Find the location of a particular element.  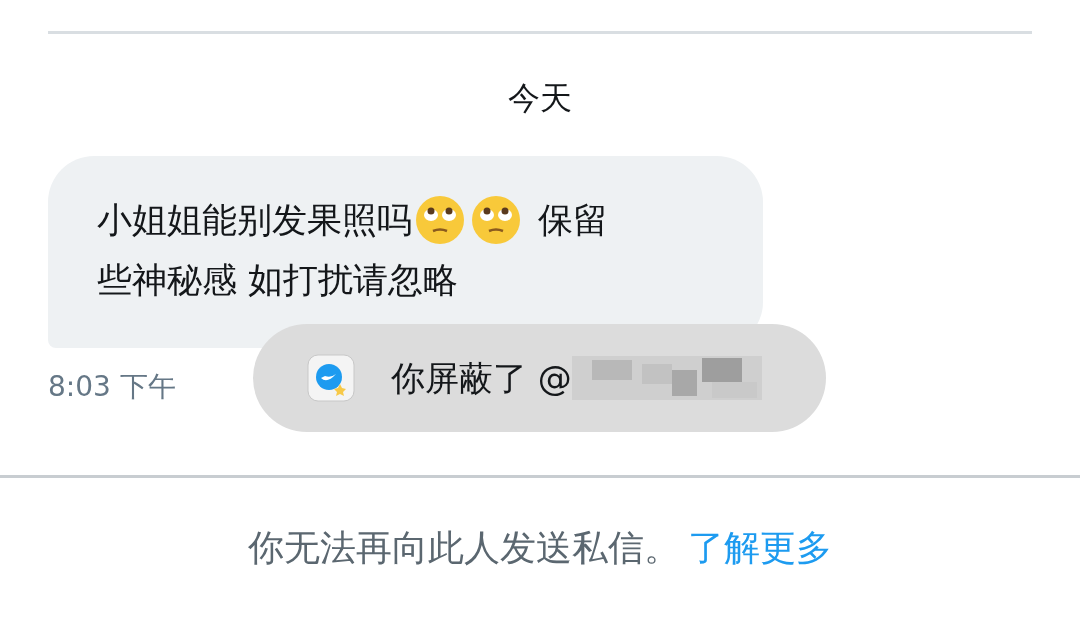

date-separator: 今天 is located at coordinates (540, 98).